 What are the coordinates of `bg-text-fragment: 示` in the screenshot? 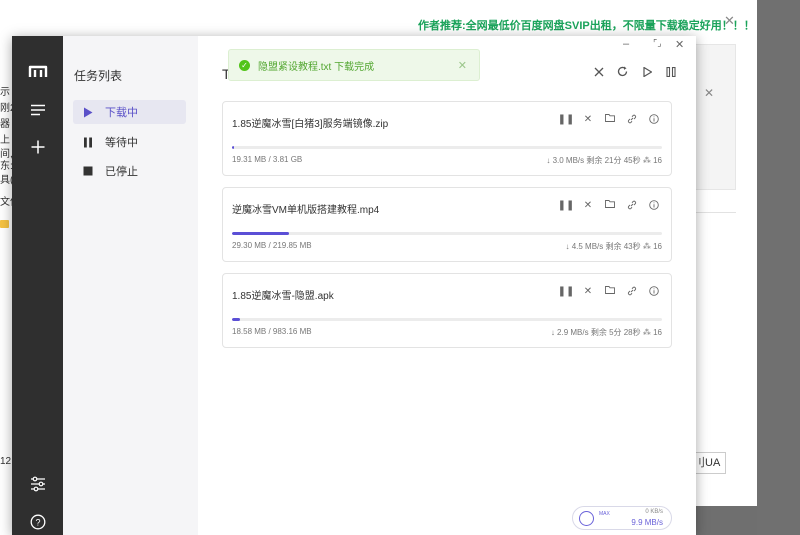 It's located at (5, 92).